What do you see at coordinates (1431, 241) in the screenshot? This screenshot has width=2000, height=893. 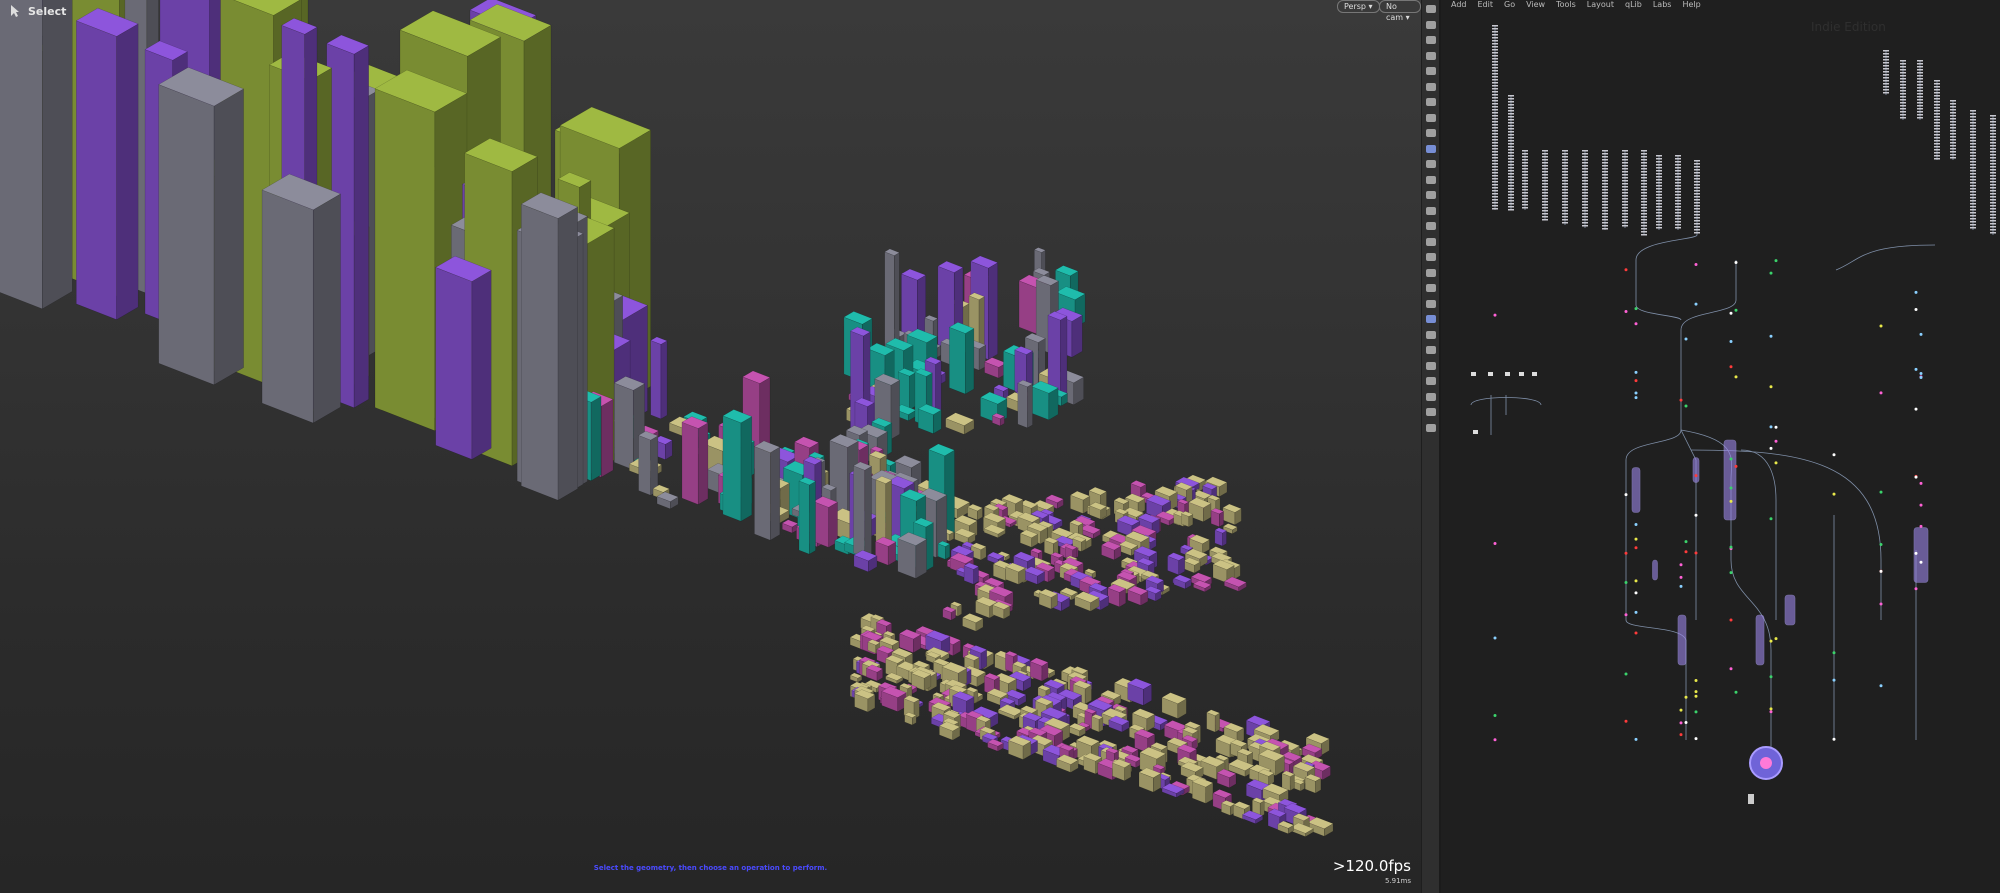 I see `knife-icon` at bounding box center [1431, 241].